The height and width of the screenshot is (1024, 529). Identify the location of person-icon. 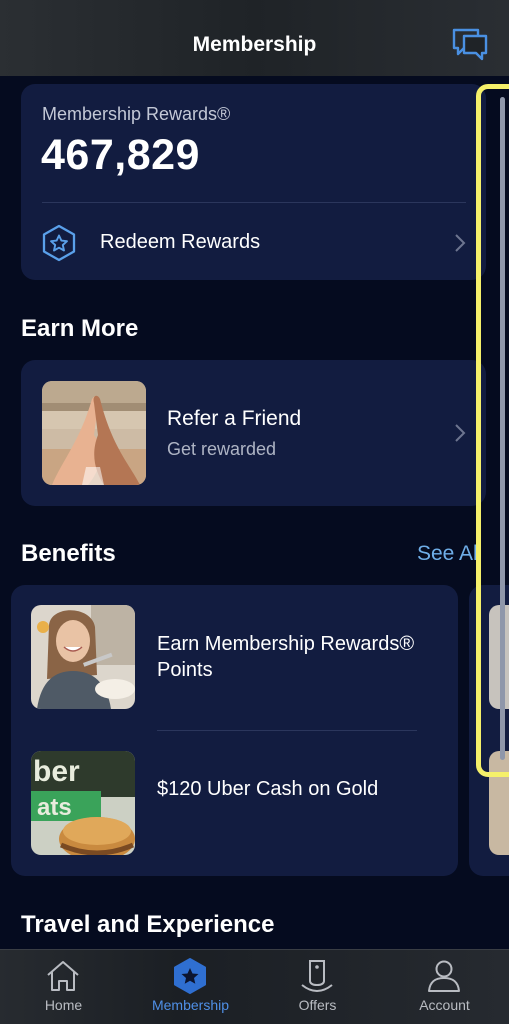
(444, 976).